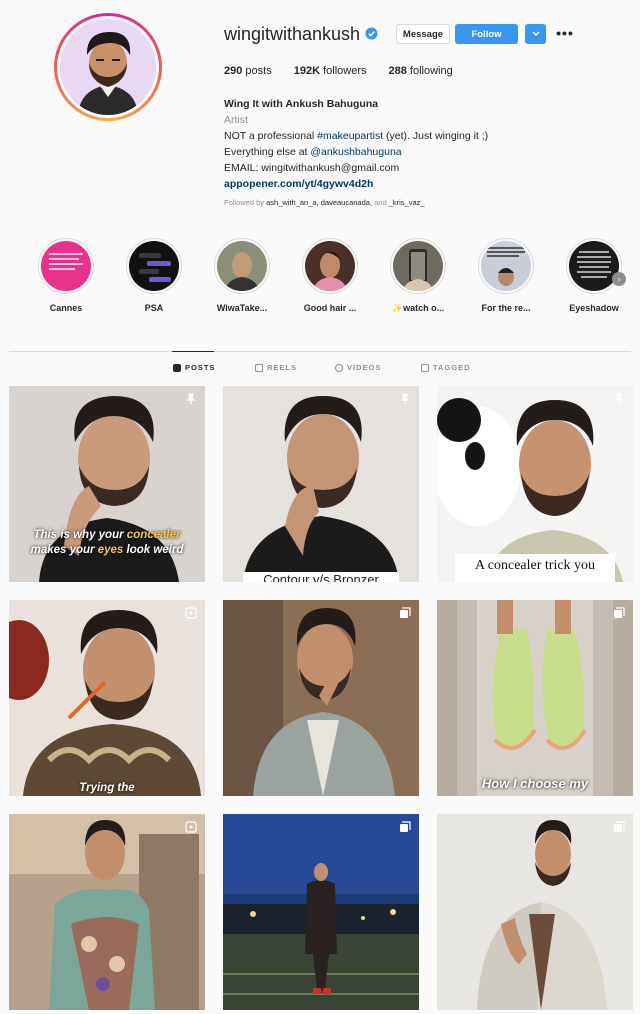 The width and height of the screenshot is (640, 1014). What do you see at coordinates (107, 698) in the screenshot?
I see `post-tile: Trying the` at bounding box center [107, 698].